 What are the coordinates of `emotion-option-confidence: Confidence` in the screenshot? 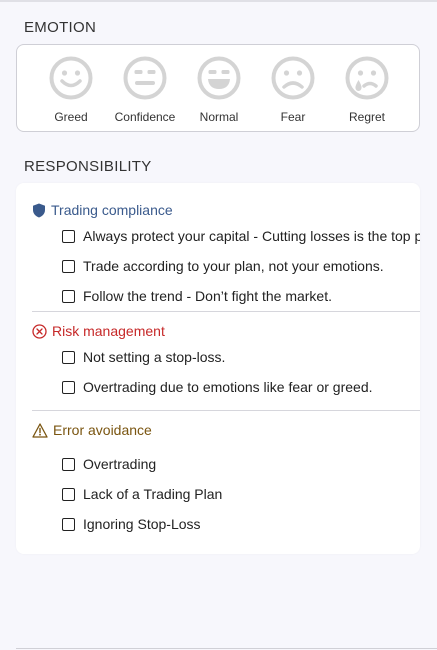 It's located at (145, 90).